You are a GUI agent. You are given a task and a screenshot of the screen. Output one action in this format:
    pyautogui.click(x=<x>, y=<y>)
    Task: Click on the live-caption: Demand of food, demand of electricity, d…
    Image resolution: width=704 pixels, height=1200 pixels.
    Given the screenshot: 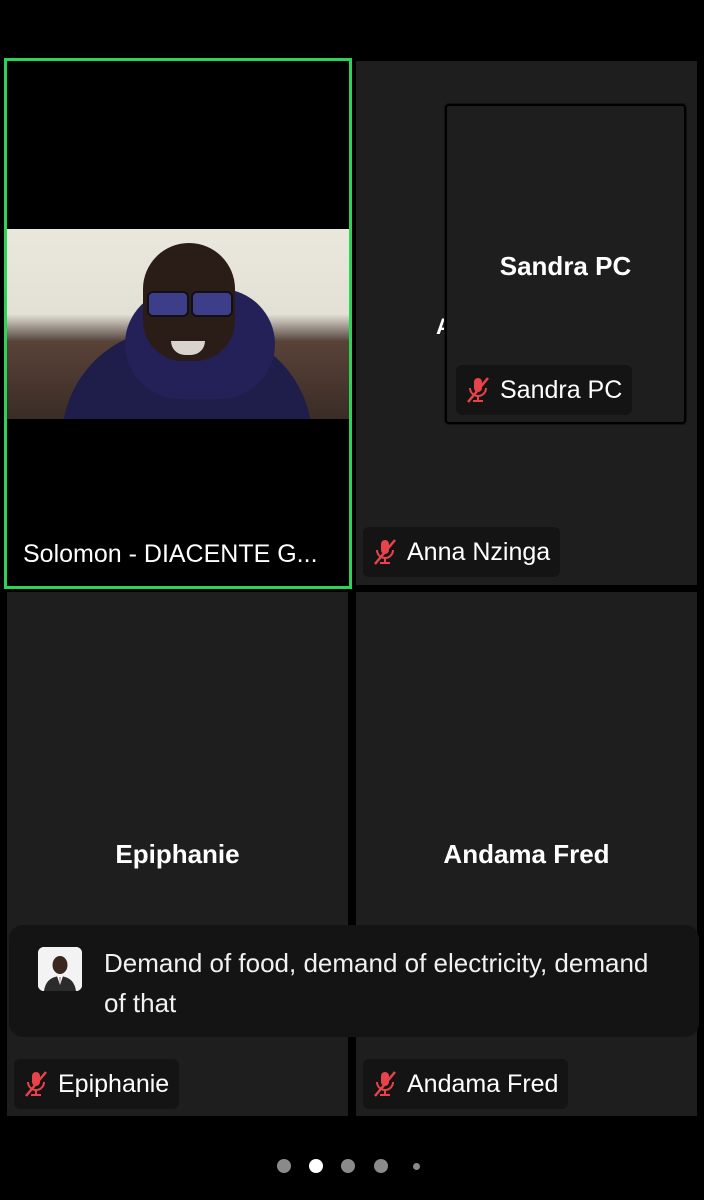 What is the action you would take?
    pyautogui.click(x=354, y=981)
    